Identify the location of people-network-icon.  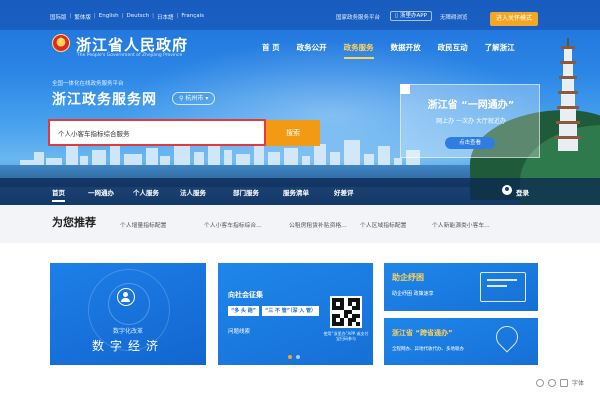
(126, 297).